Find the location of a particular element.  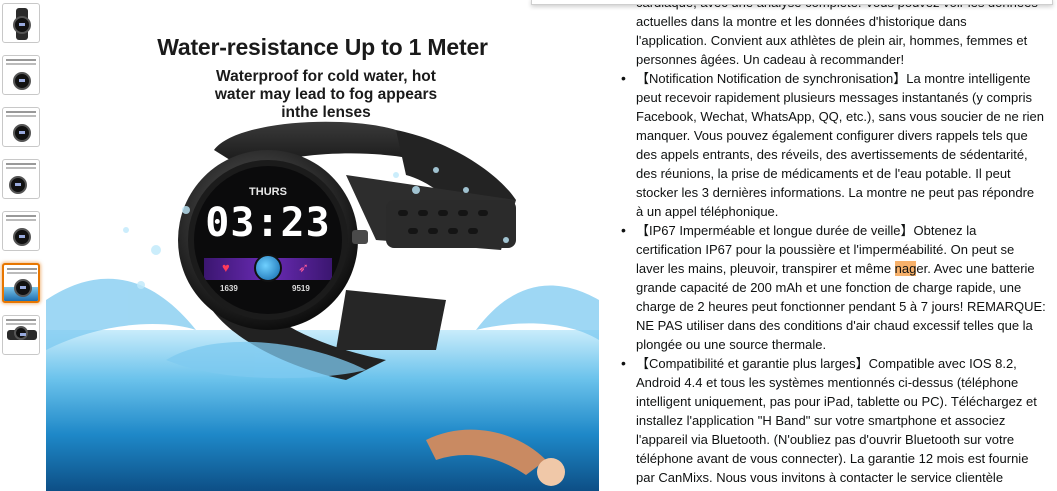

heart-icon: ♥ is located at coordinates (226, 267).